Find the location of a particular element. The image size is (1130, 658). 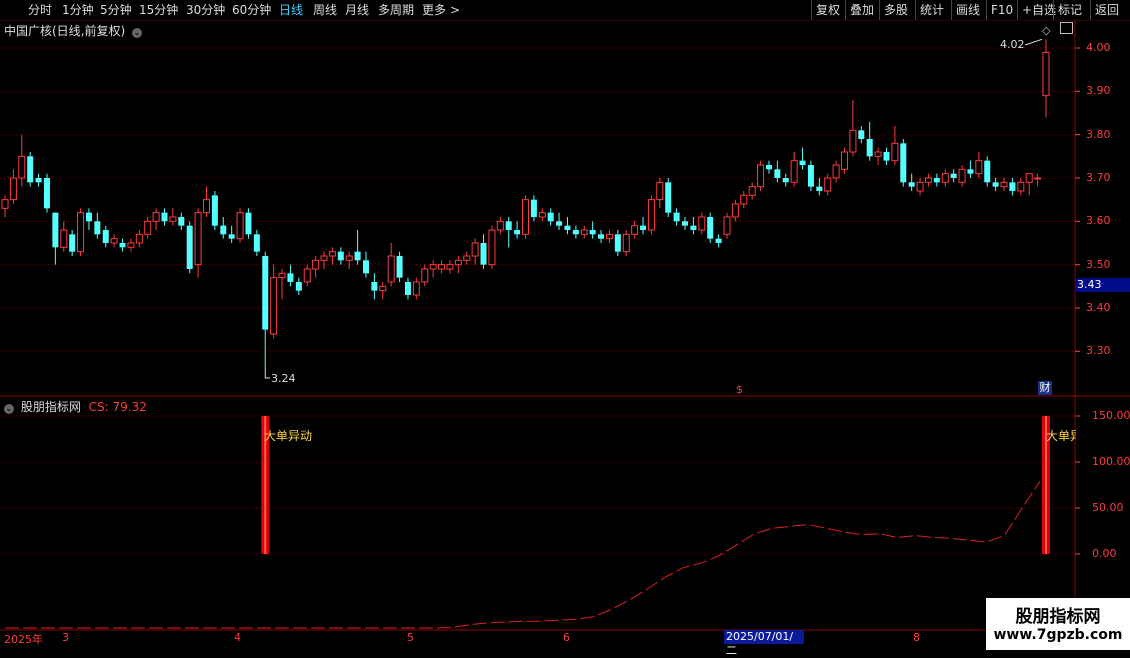

indicator-tick-label: 150.00 is located at coordinates (1111, 415).